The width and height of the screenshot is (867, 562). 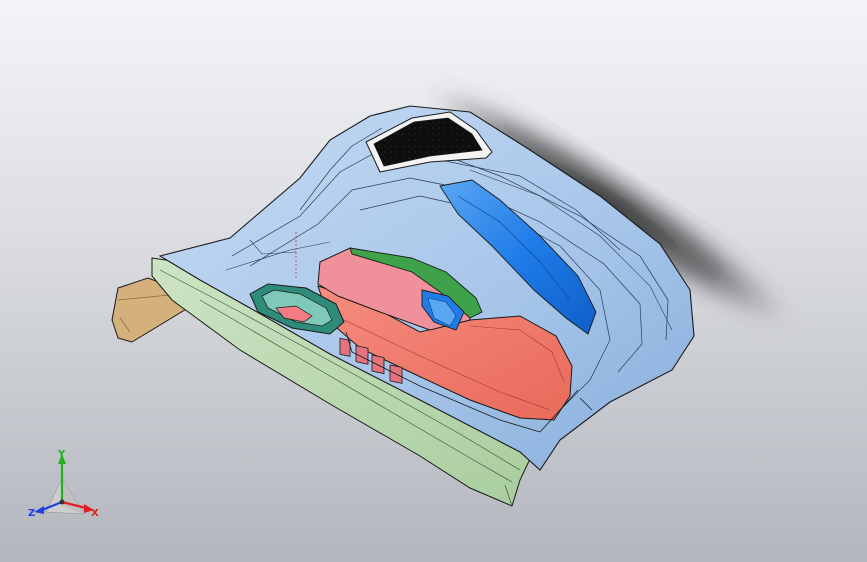 What do you see at coordinates (39, 510) in the screenshot?
I see `z-axis-arrow` at bounding box center [39, 510].